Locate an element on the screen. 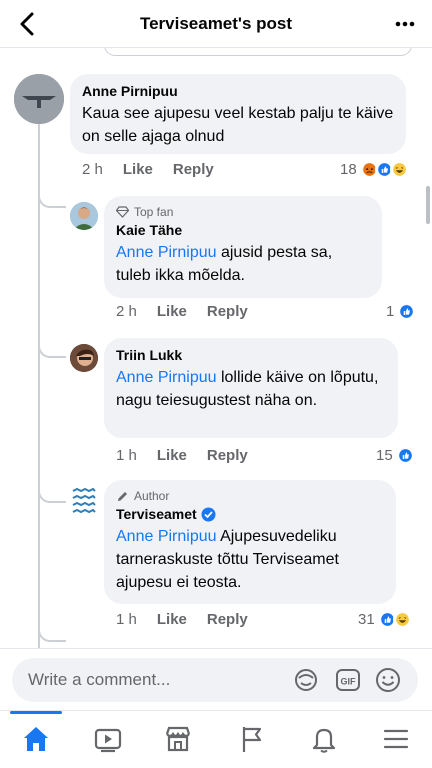  page-title: Terviseamet's post is located at coordinates (216, 23).